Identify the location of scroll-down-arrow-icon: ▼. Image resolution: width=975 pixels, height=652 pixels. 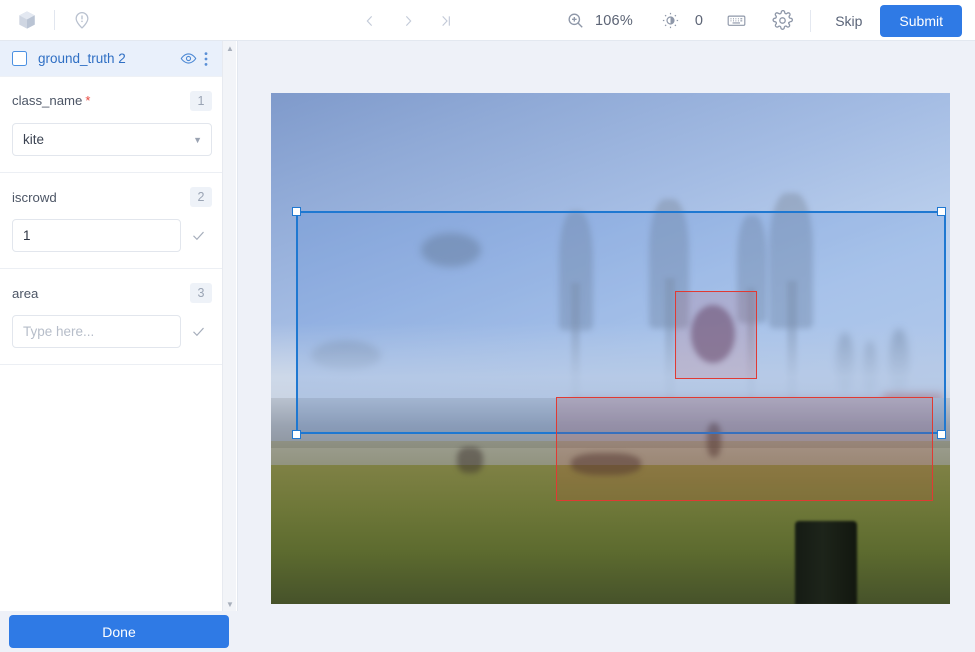
(230, 604).